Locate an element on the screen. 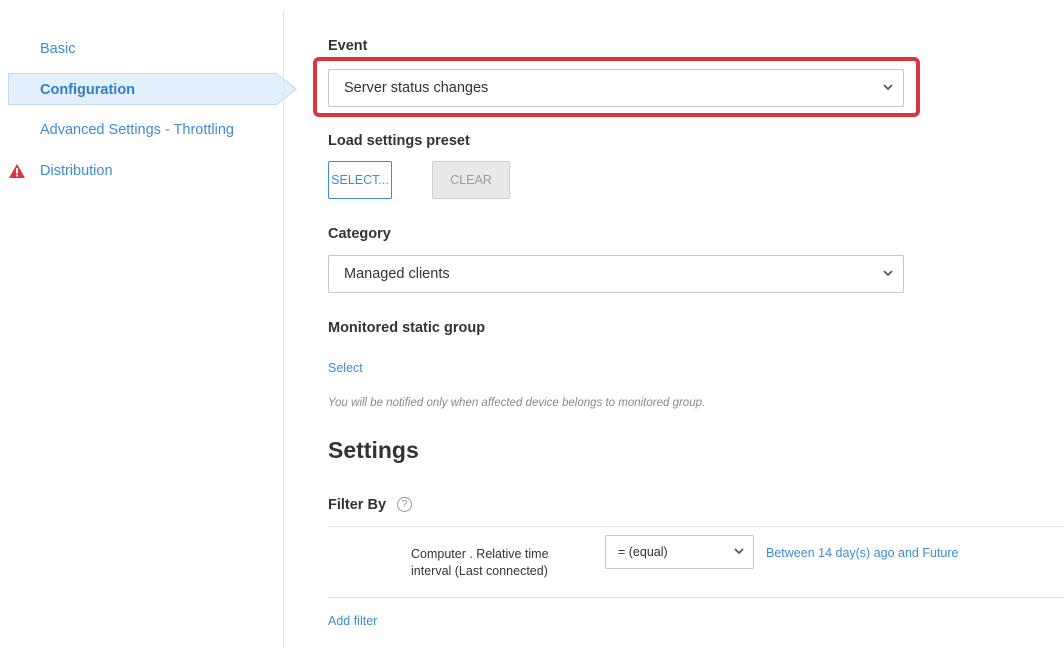 This screenshot has height=648, width=1064. sidebar-item-label: Configuration is located at coordinates (88, 90).